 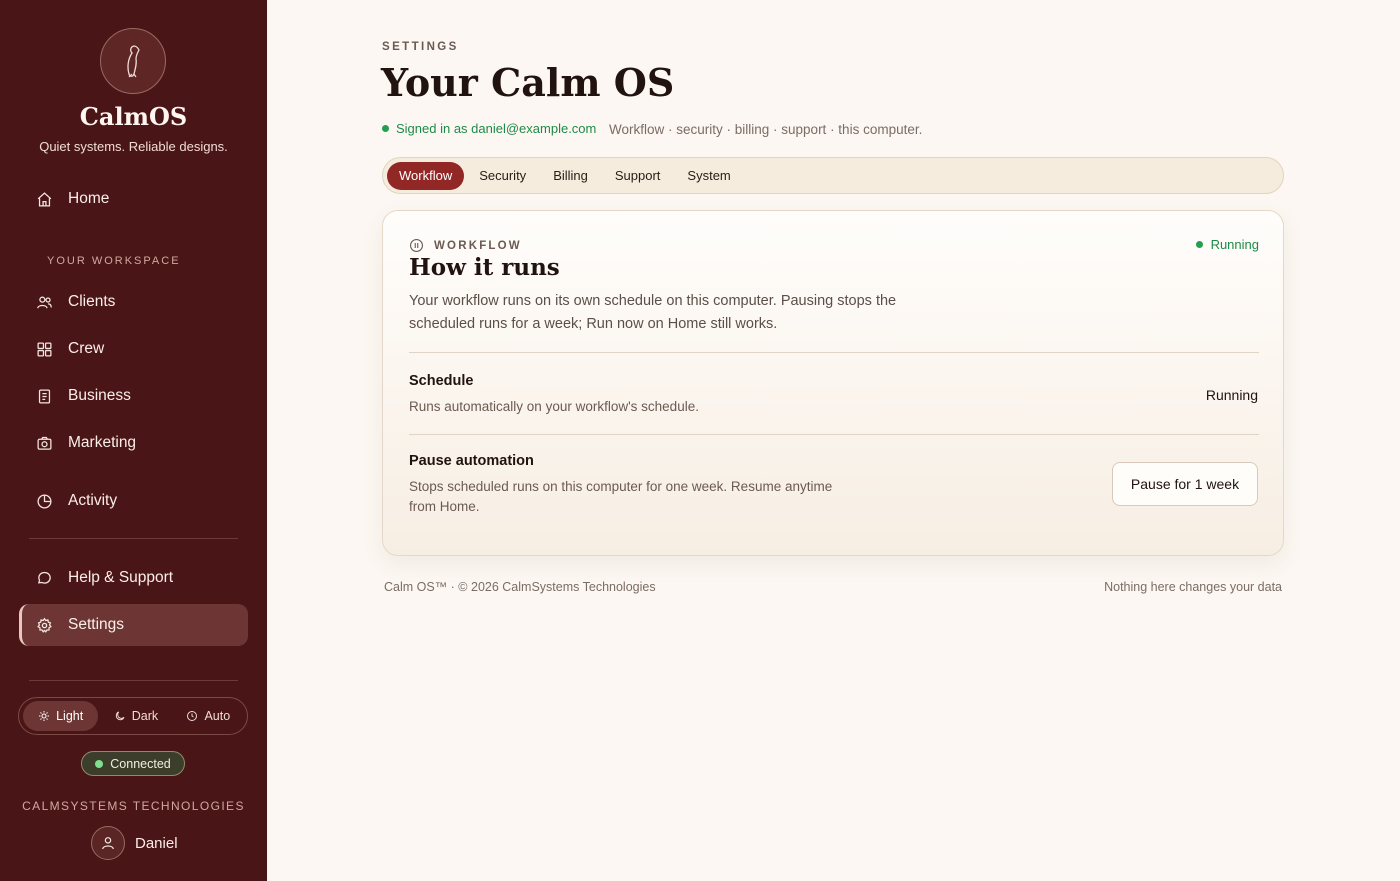 What do you see at coordinates (120, 716) in the screenshot?
I see `moon-icon` at bounding box center [120, 716].